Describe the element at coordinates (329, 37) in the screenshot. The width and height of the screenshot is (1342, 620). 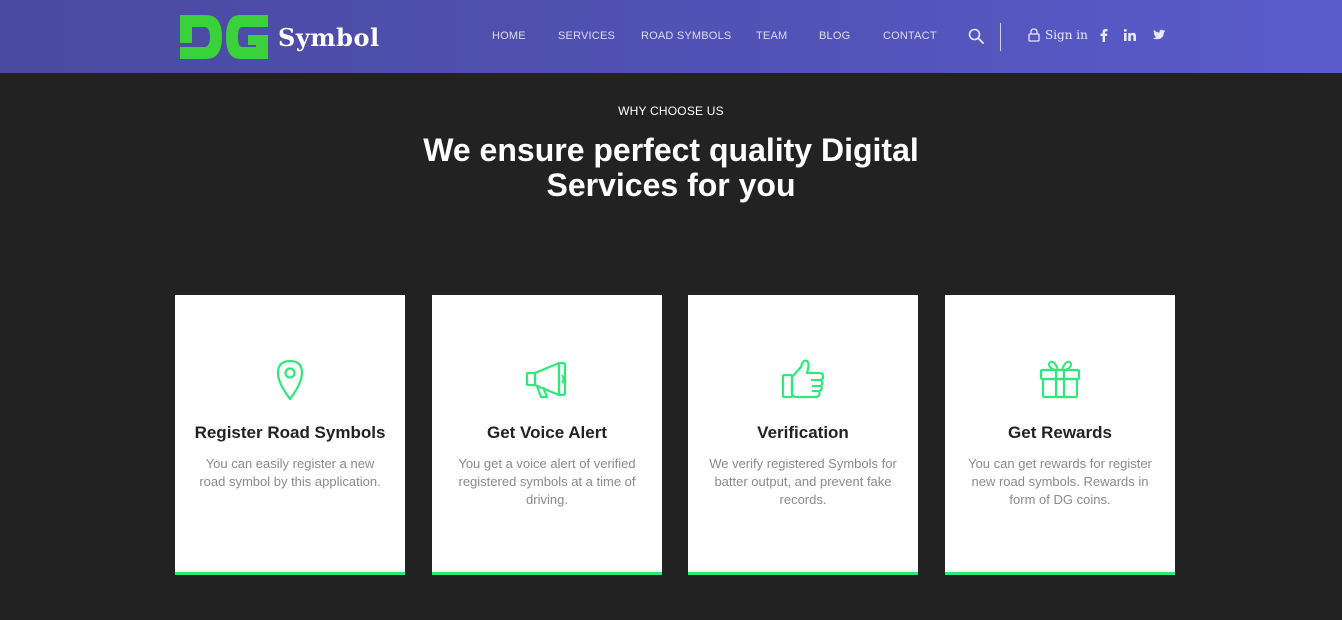
I see `logo-text: Symbol` at that location.